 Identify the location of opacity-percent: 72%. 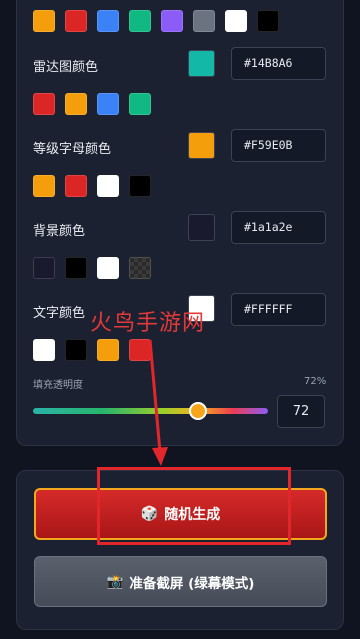
(315, 381).